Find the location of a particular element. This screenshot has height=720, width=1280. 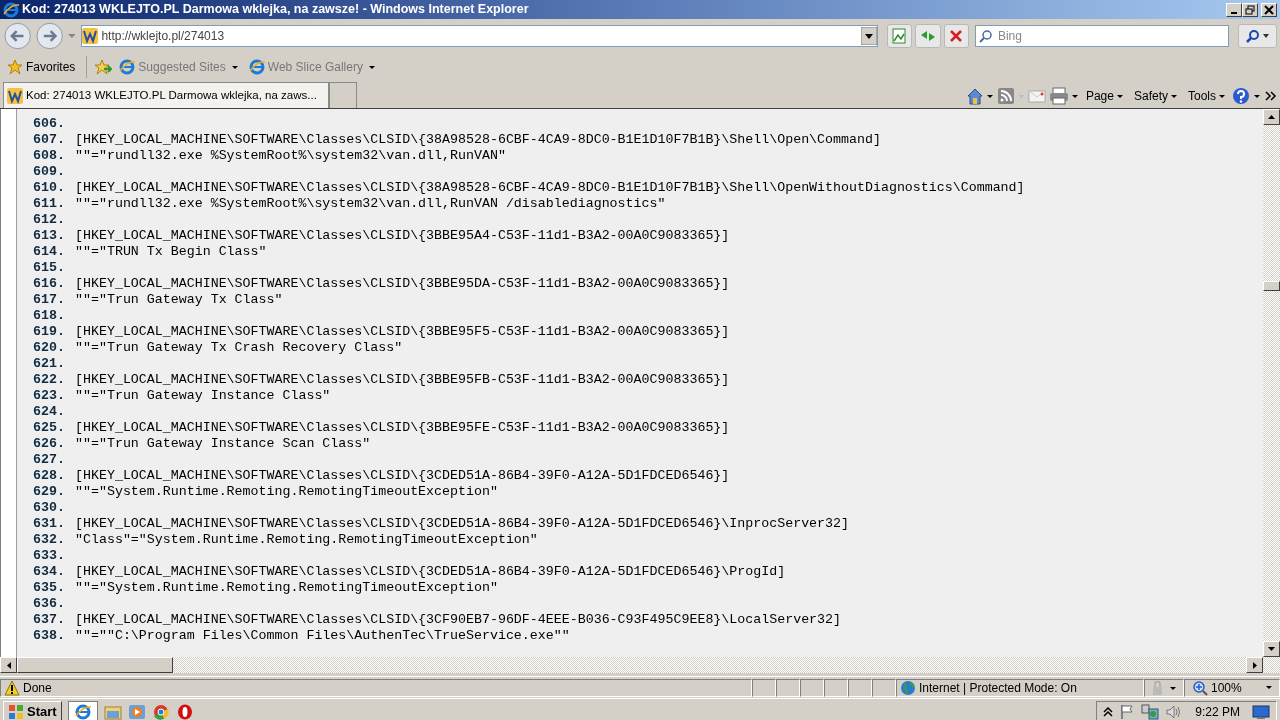

line-number: 631. is located at coordinates (49, 524).